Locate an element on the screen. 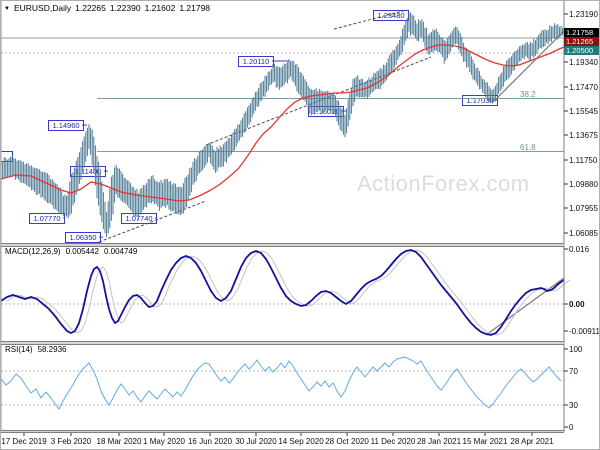  ohlc-low: 1.21602 is located at coordinates (160, 8).